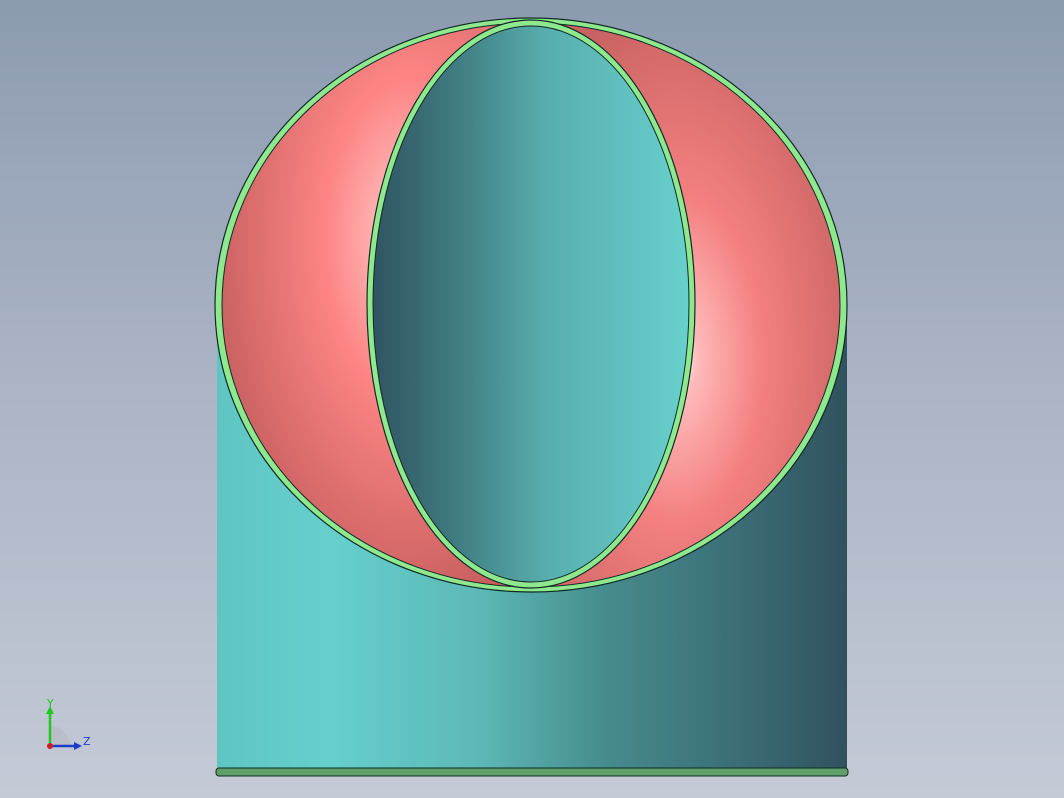  What do you see at coordinates (50, 704) in the screenshot?
I see `y-axis-label: Y` at bounding box center [50, 704].